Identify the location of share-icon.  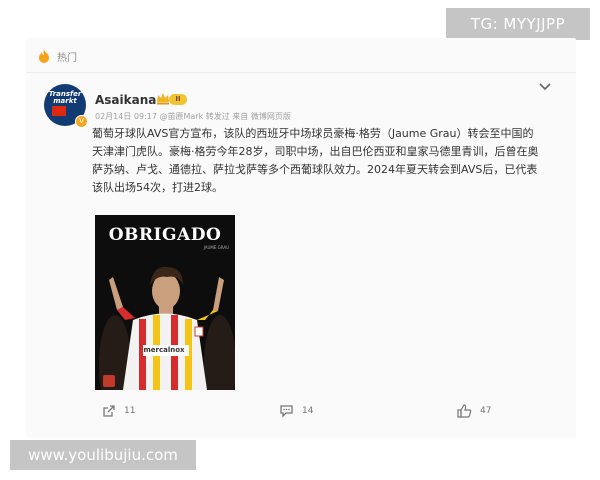
(109, 411).